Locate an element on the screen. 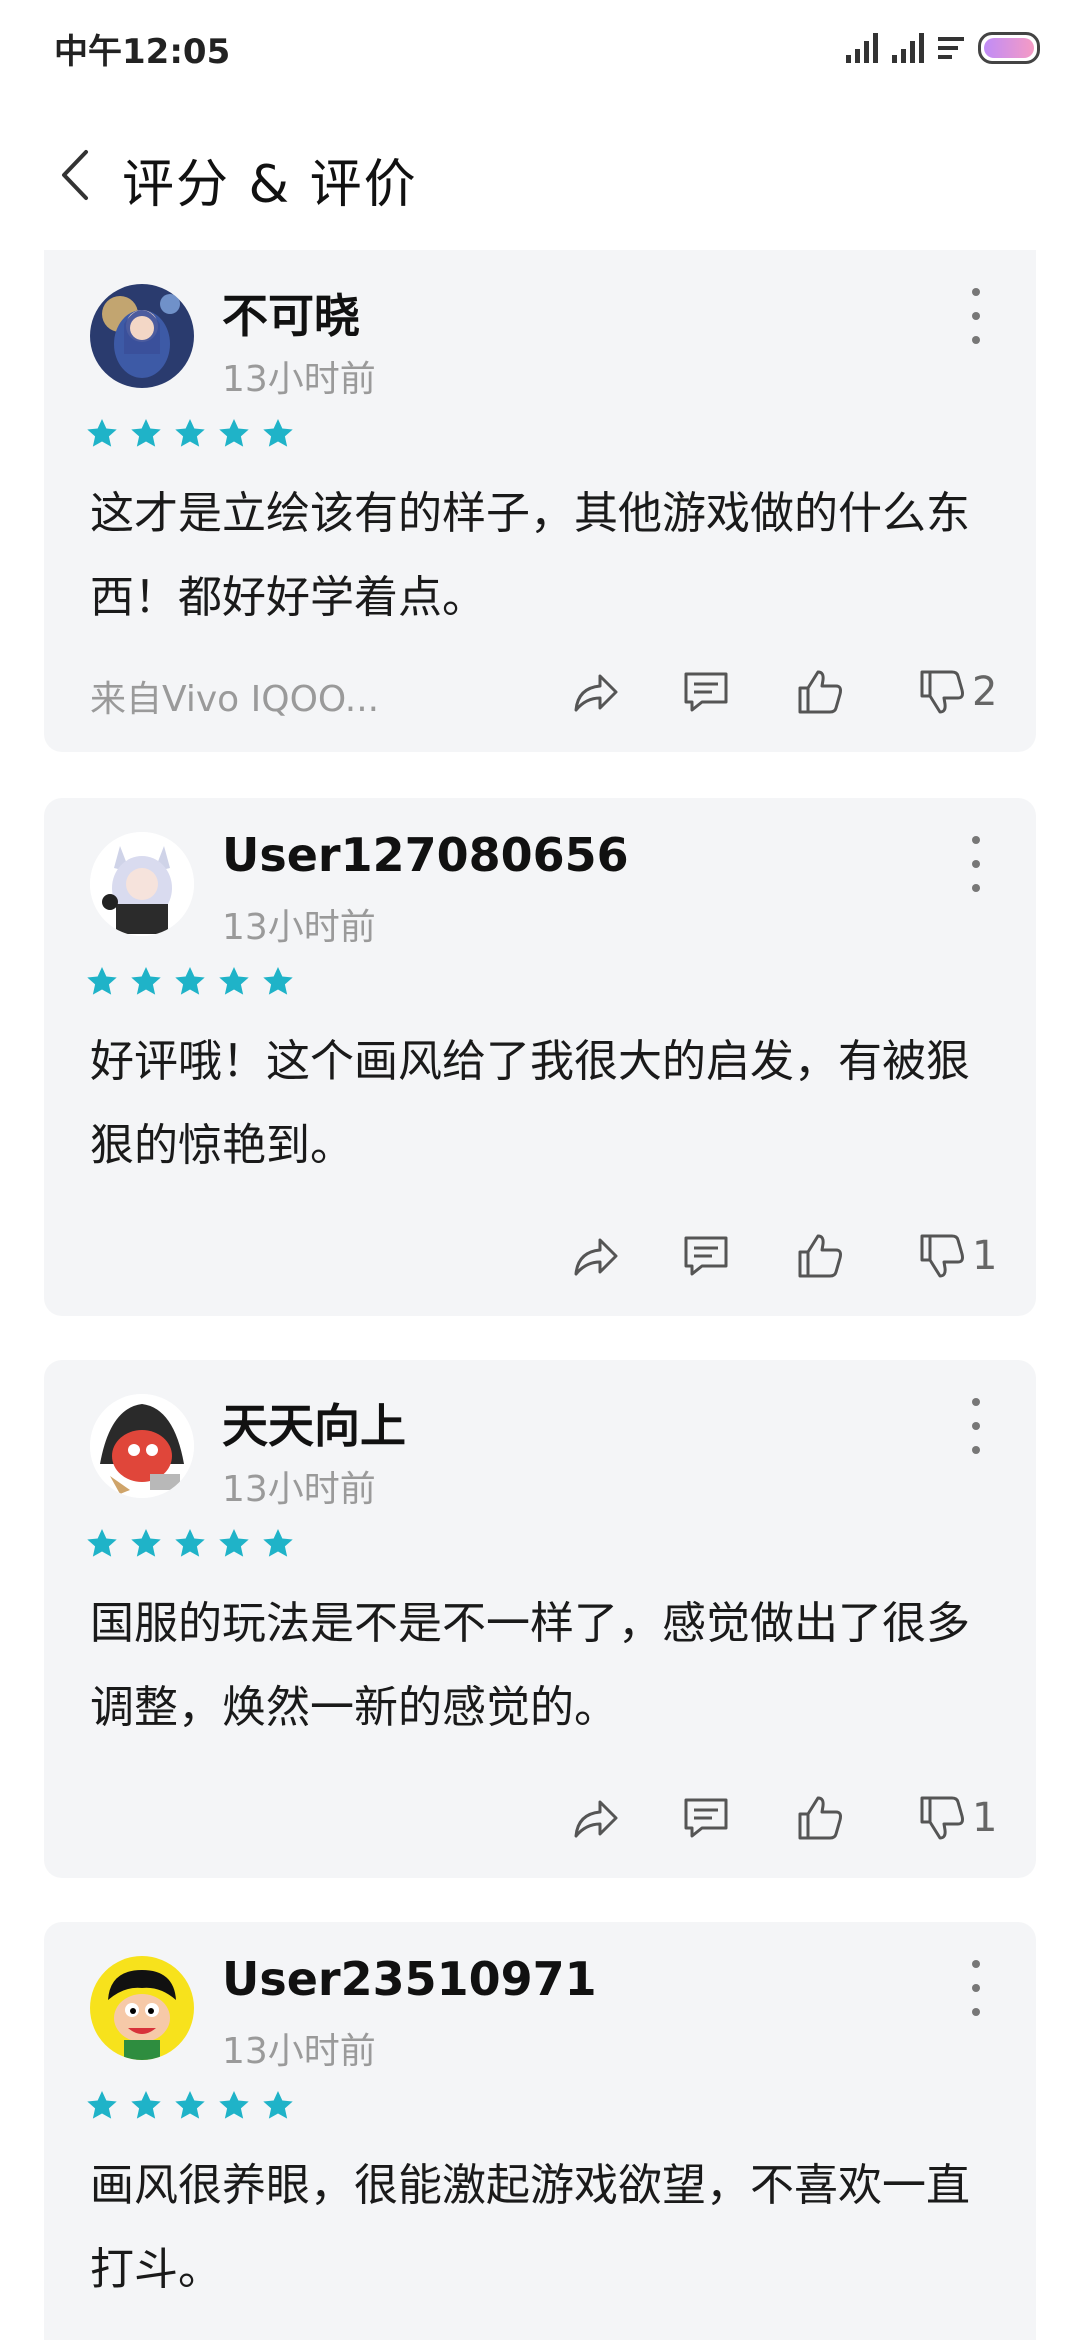  page-title: 评分 & 评价 is located at coordinates (270, 185).